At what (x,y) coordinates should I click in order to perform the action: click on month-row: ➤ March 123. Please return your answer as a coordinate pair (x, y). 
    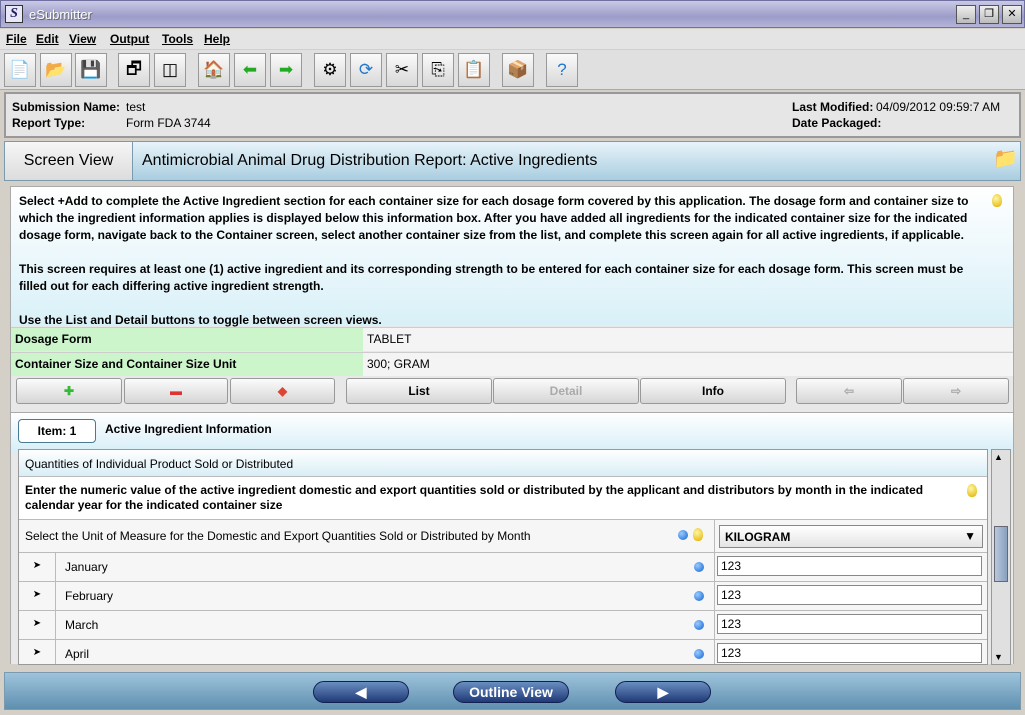
    Looking at the image, I should click on (503, 625).